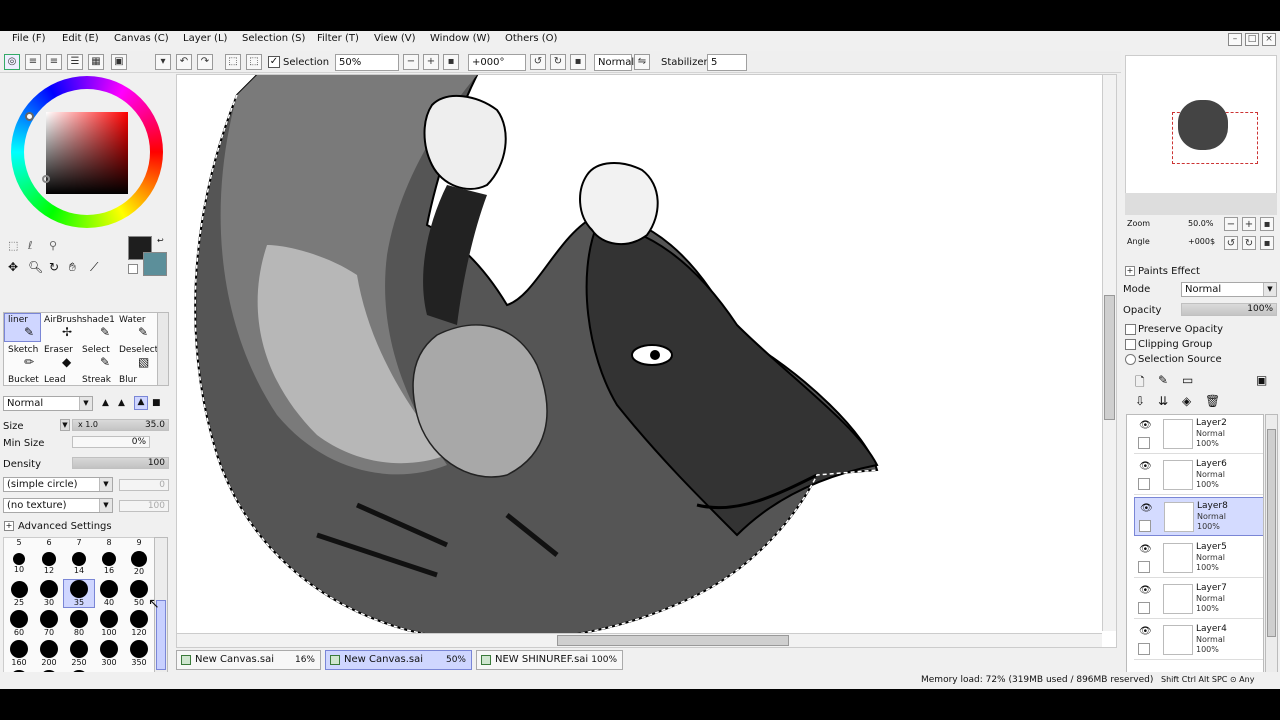  I want to click on maximize-icon: □, so click(1252, 39).